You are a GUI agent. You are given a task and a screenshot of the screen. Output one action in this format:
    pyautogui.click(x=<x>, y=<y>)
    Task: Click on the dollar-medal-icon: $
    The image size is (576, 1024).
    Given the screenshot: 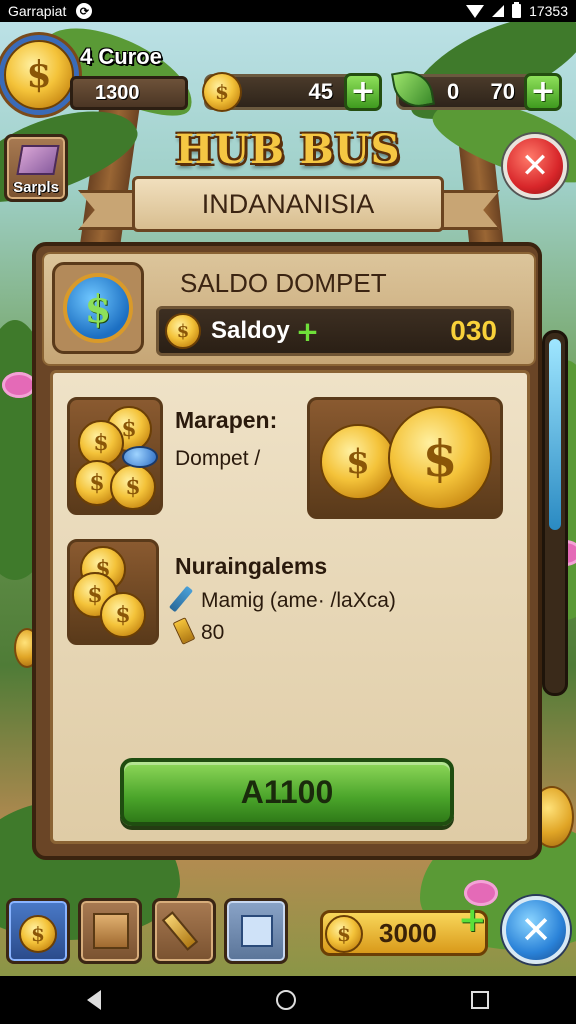 What is the action you would take?
    pyautogui.click(x=98, y=308)
    